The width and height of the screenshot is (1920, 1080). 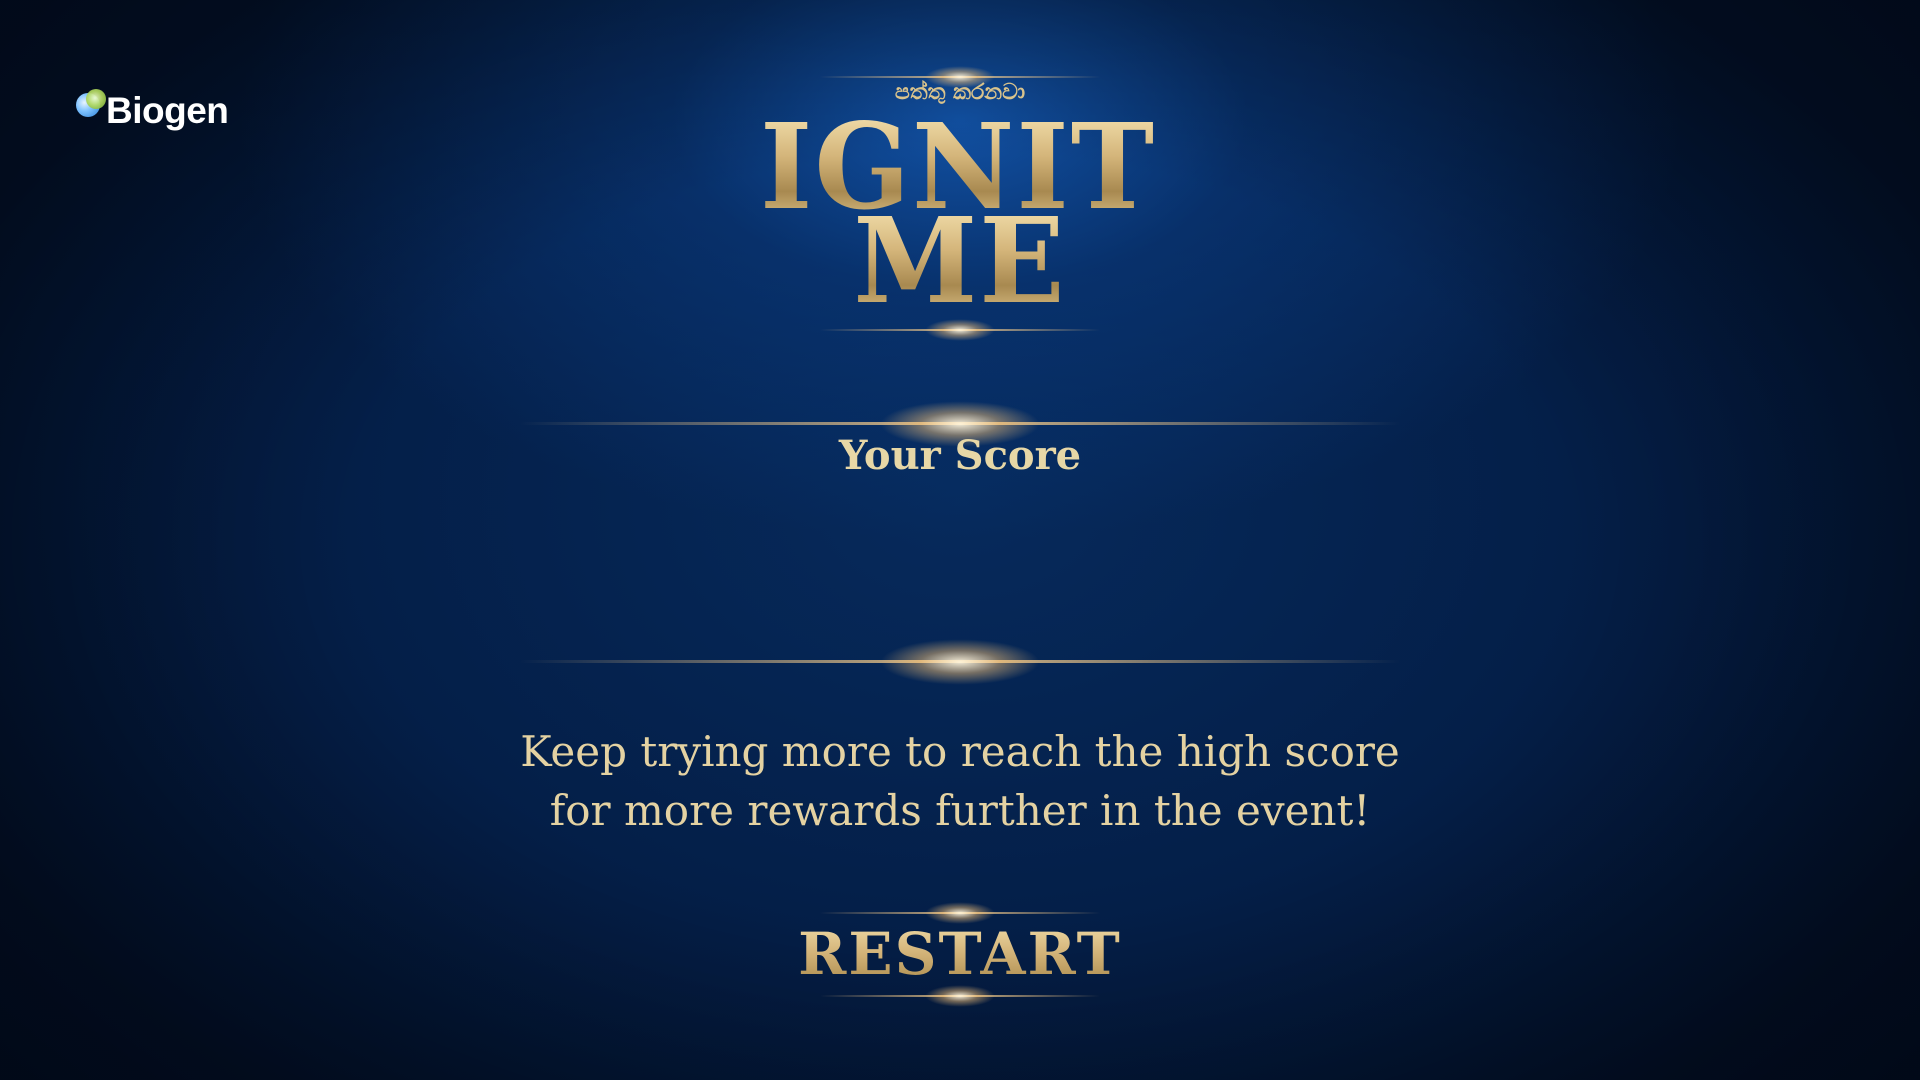 I want to click on restart-top-flare, so click(x=960, y=913).